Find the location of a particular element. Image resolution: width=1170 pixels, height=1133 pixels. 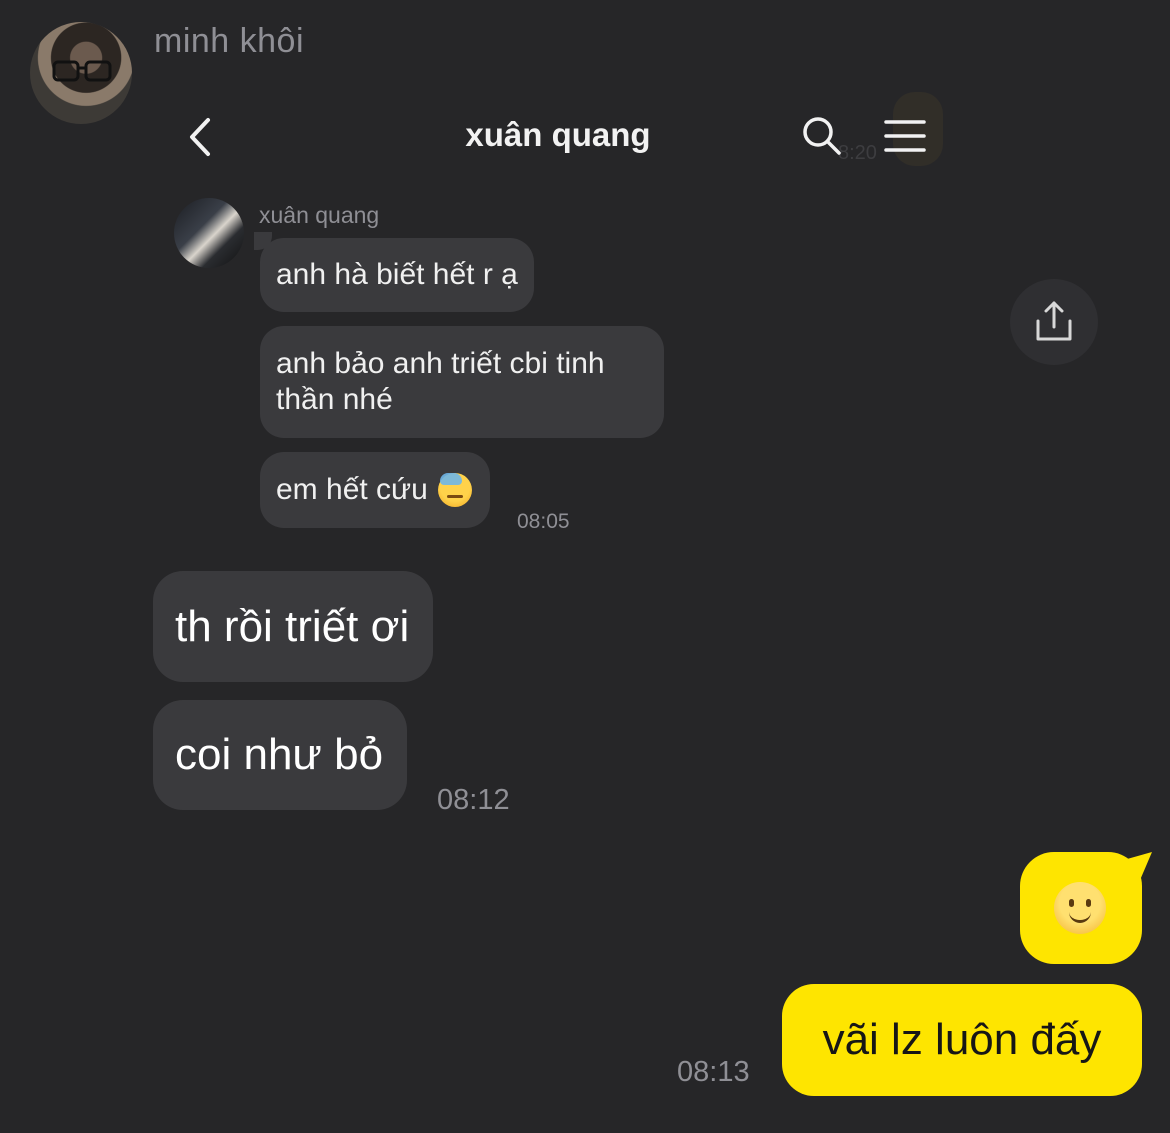

message-timestamp: 08:13 is located at coordinates (713, 1072).